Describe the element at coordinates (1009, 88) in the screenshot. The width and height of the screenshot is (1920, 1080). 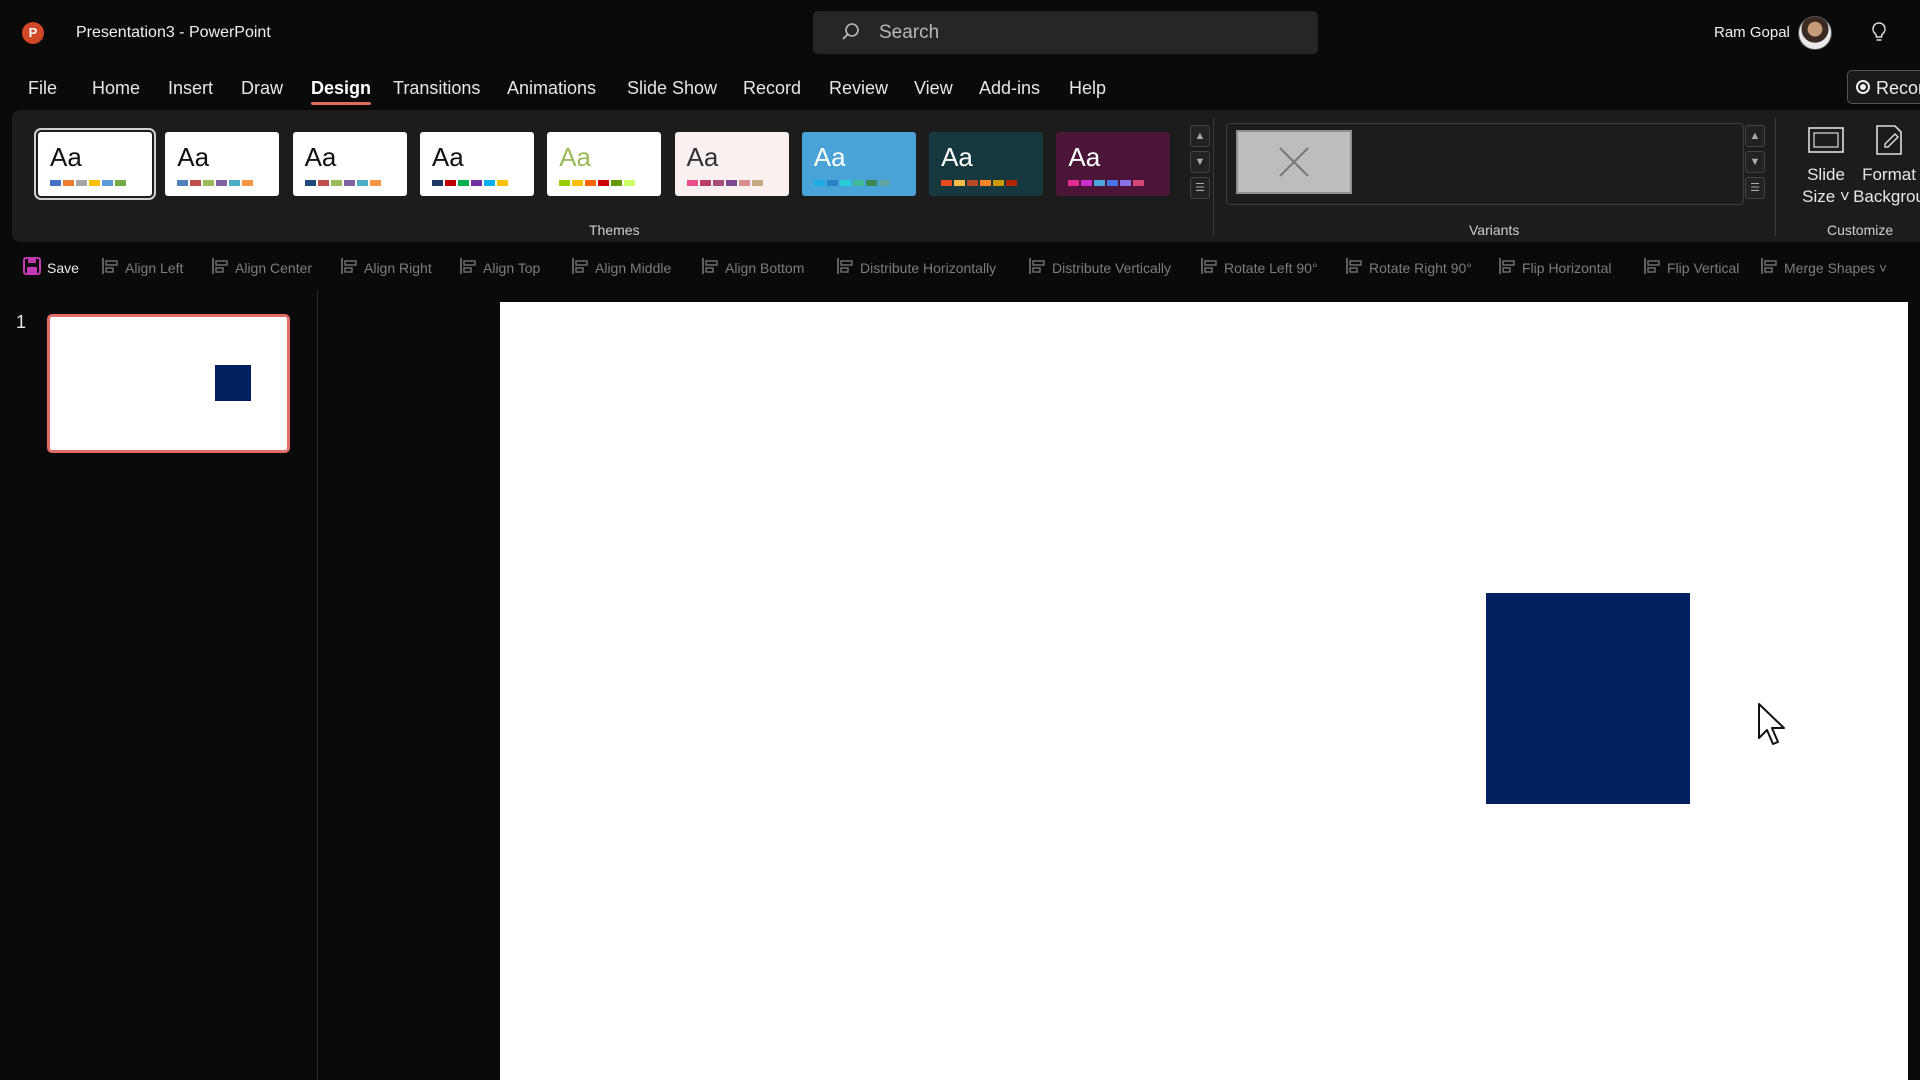
I see `tab-add-ins: Add-ins` at that location.